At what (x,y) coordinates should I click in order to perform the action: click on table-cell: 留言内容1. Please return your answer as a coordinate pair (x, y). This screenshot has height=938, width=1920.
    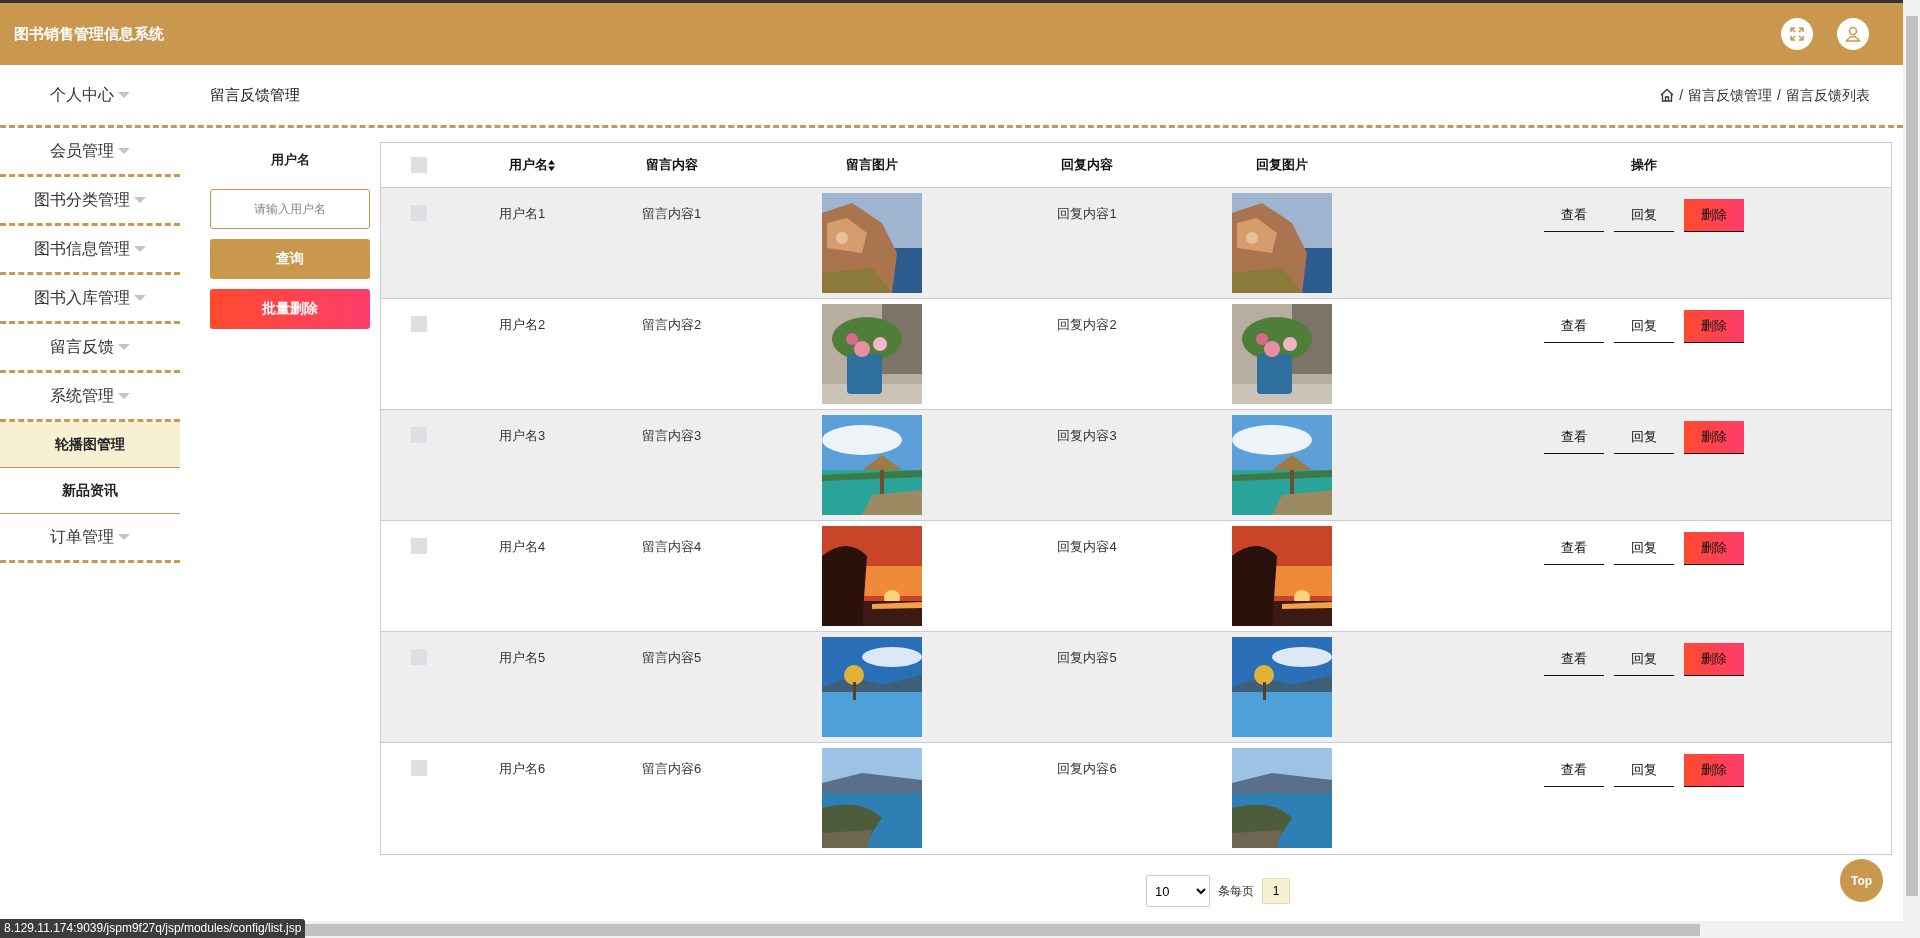
    Looking at the image, I should click on (672, 213).